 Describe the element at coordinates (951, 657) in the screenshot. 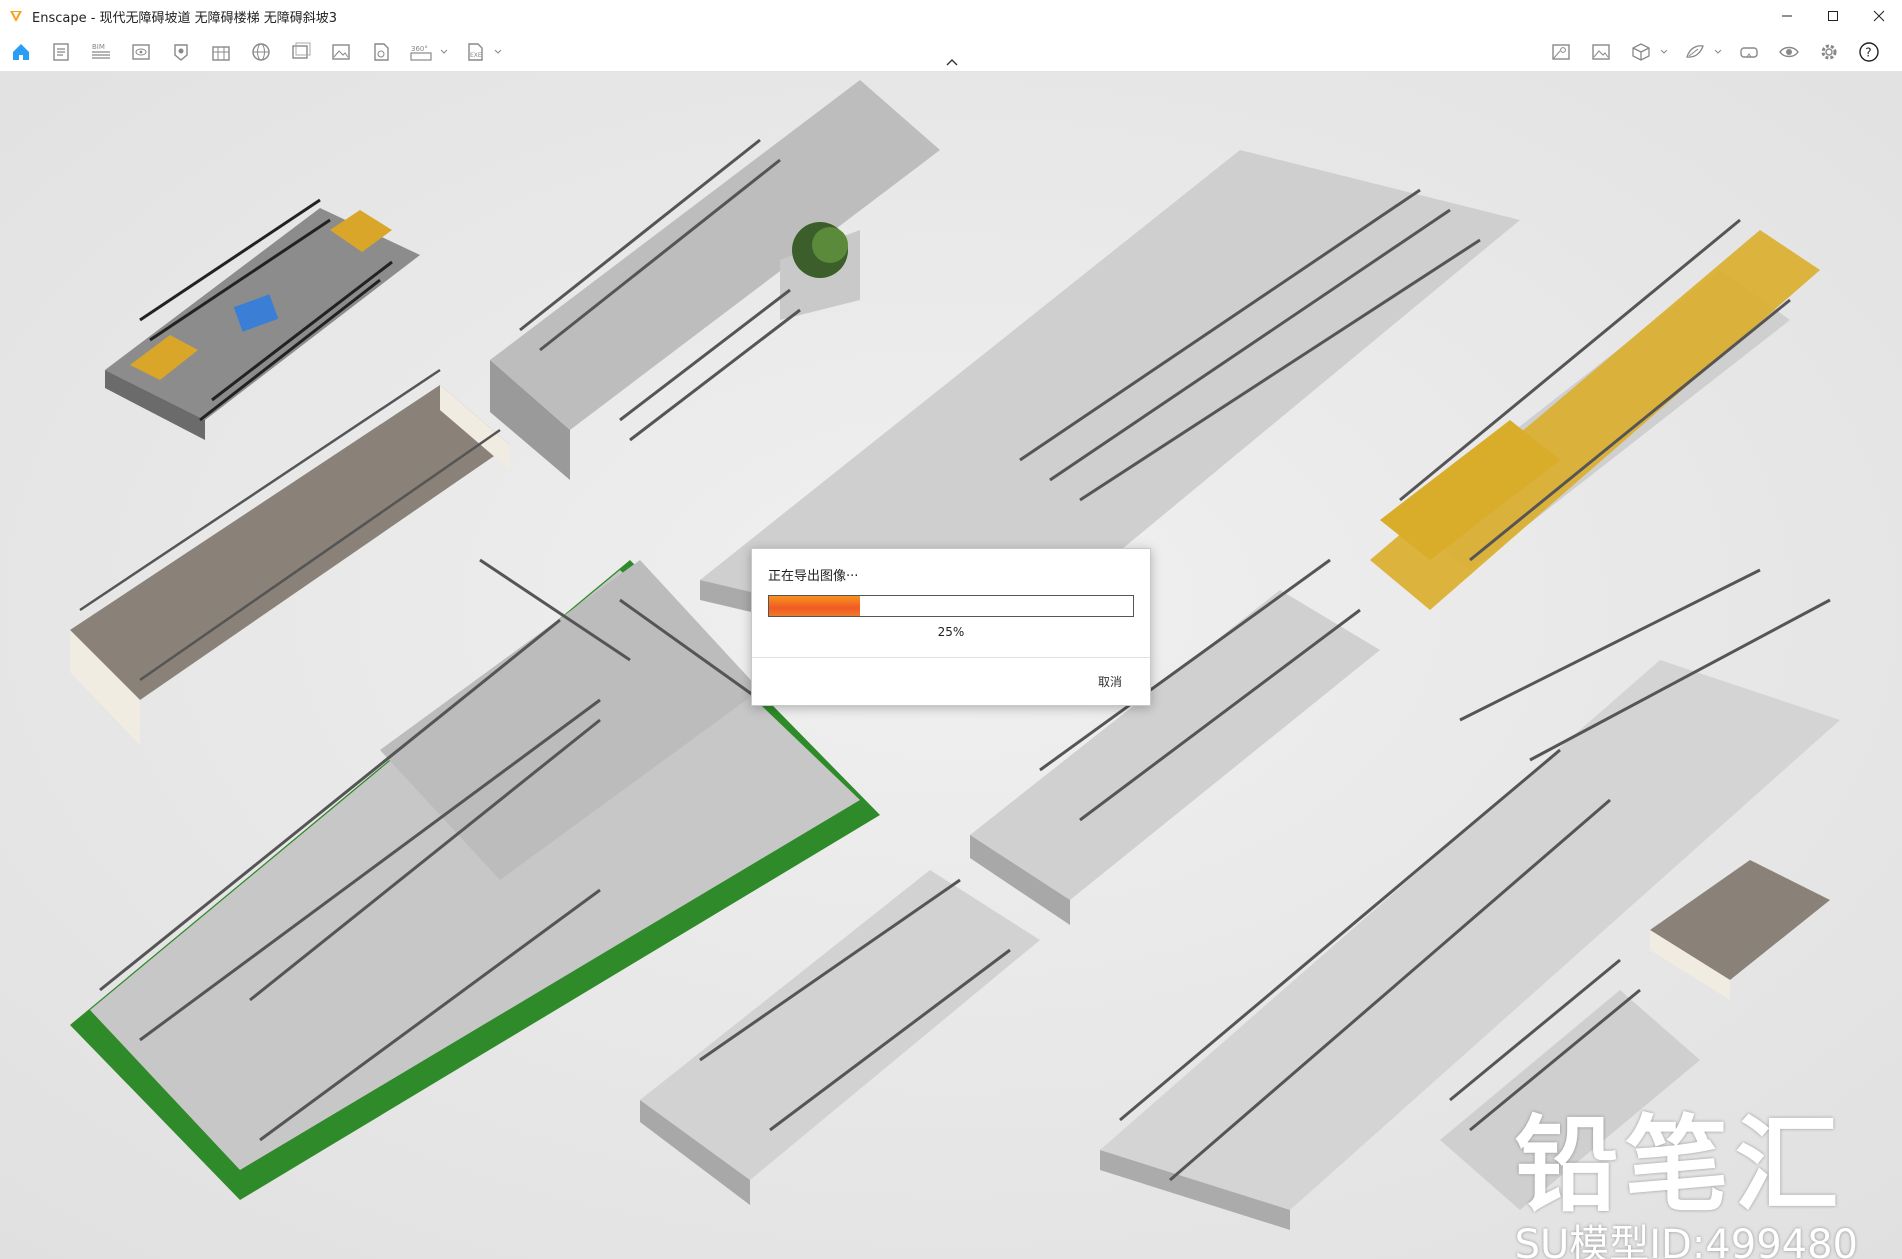

I see `dialog-divider` at that location.